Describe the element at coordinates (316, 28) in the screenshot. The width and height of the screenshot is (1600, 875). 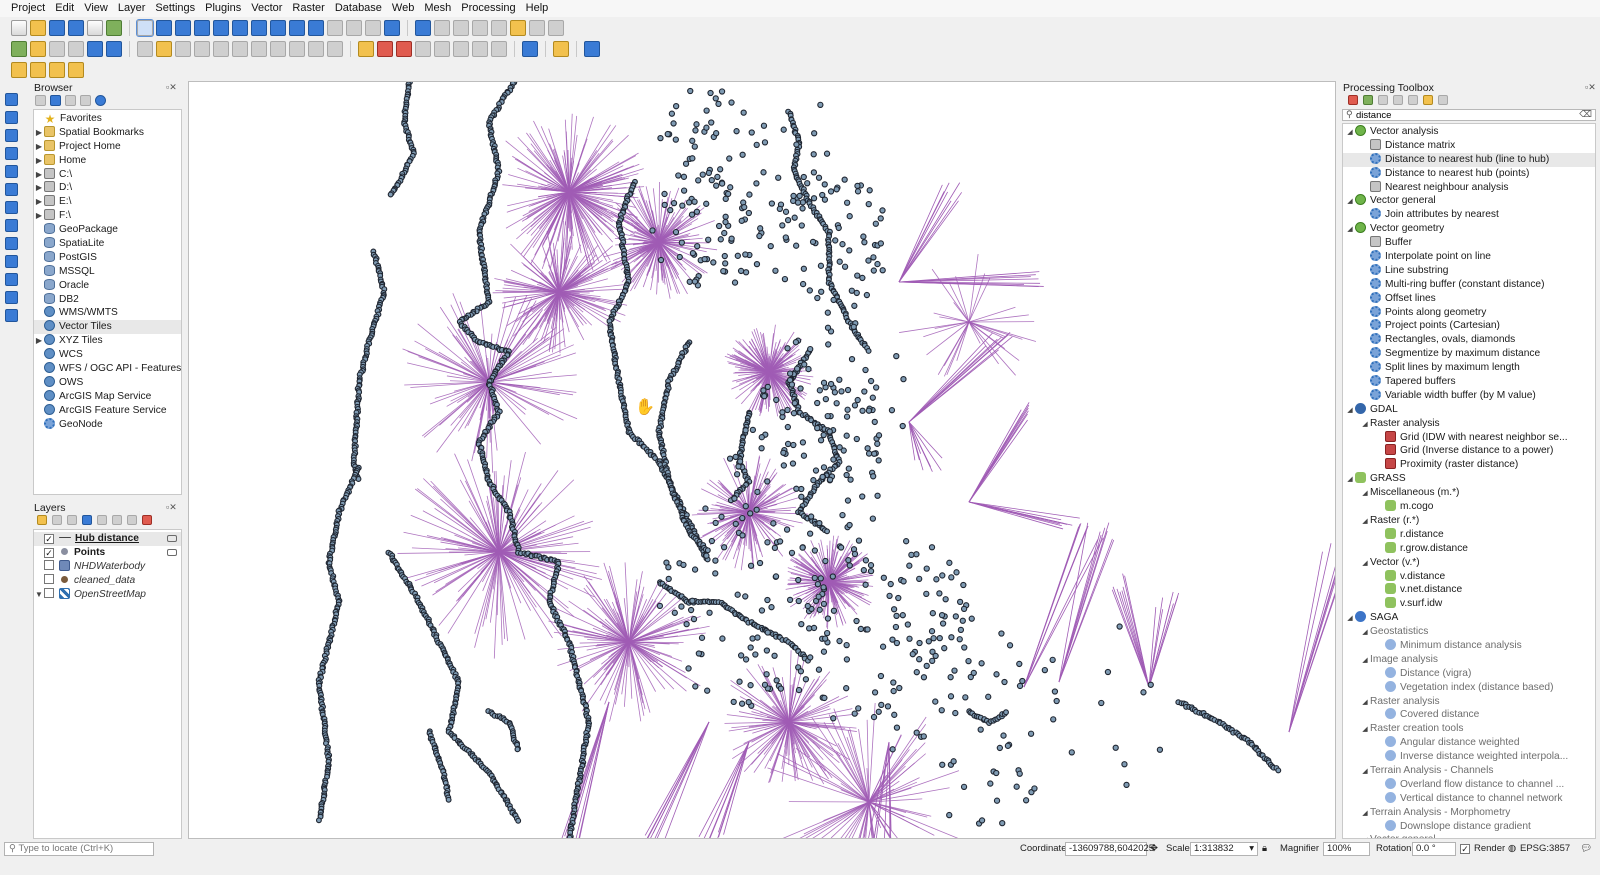
I see `zoom-next-icon` at that location.